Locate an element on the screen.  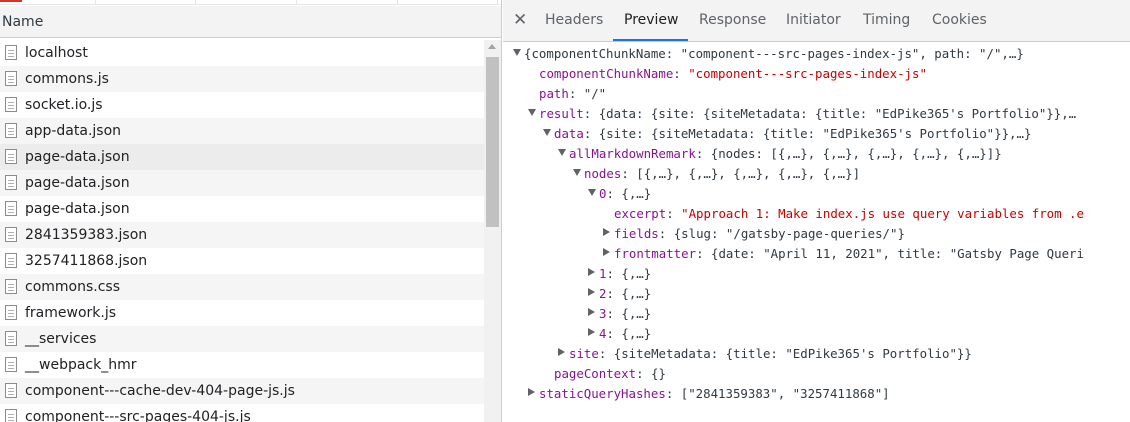
request-row: __services is located at coordinates (242, 339).